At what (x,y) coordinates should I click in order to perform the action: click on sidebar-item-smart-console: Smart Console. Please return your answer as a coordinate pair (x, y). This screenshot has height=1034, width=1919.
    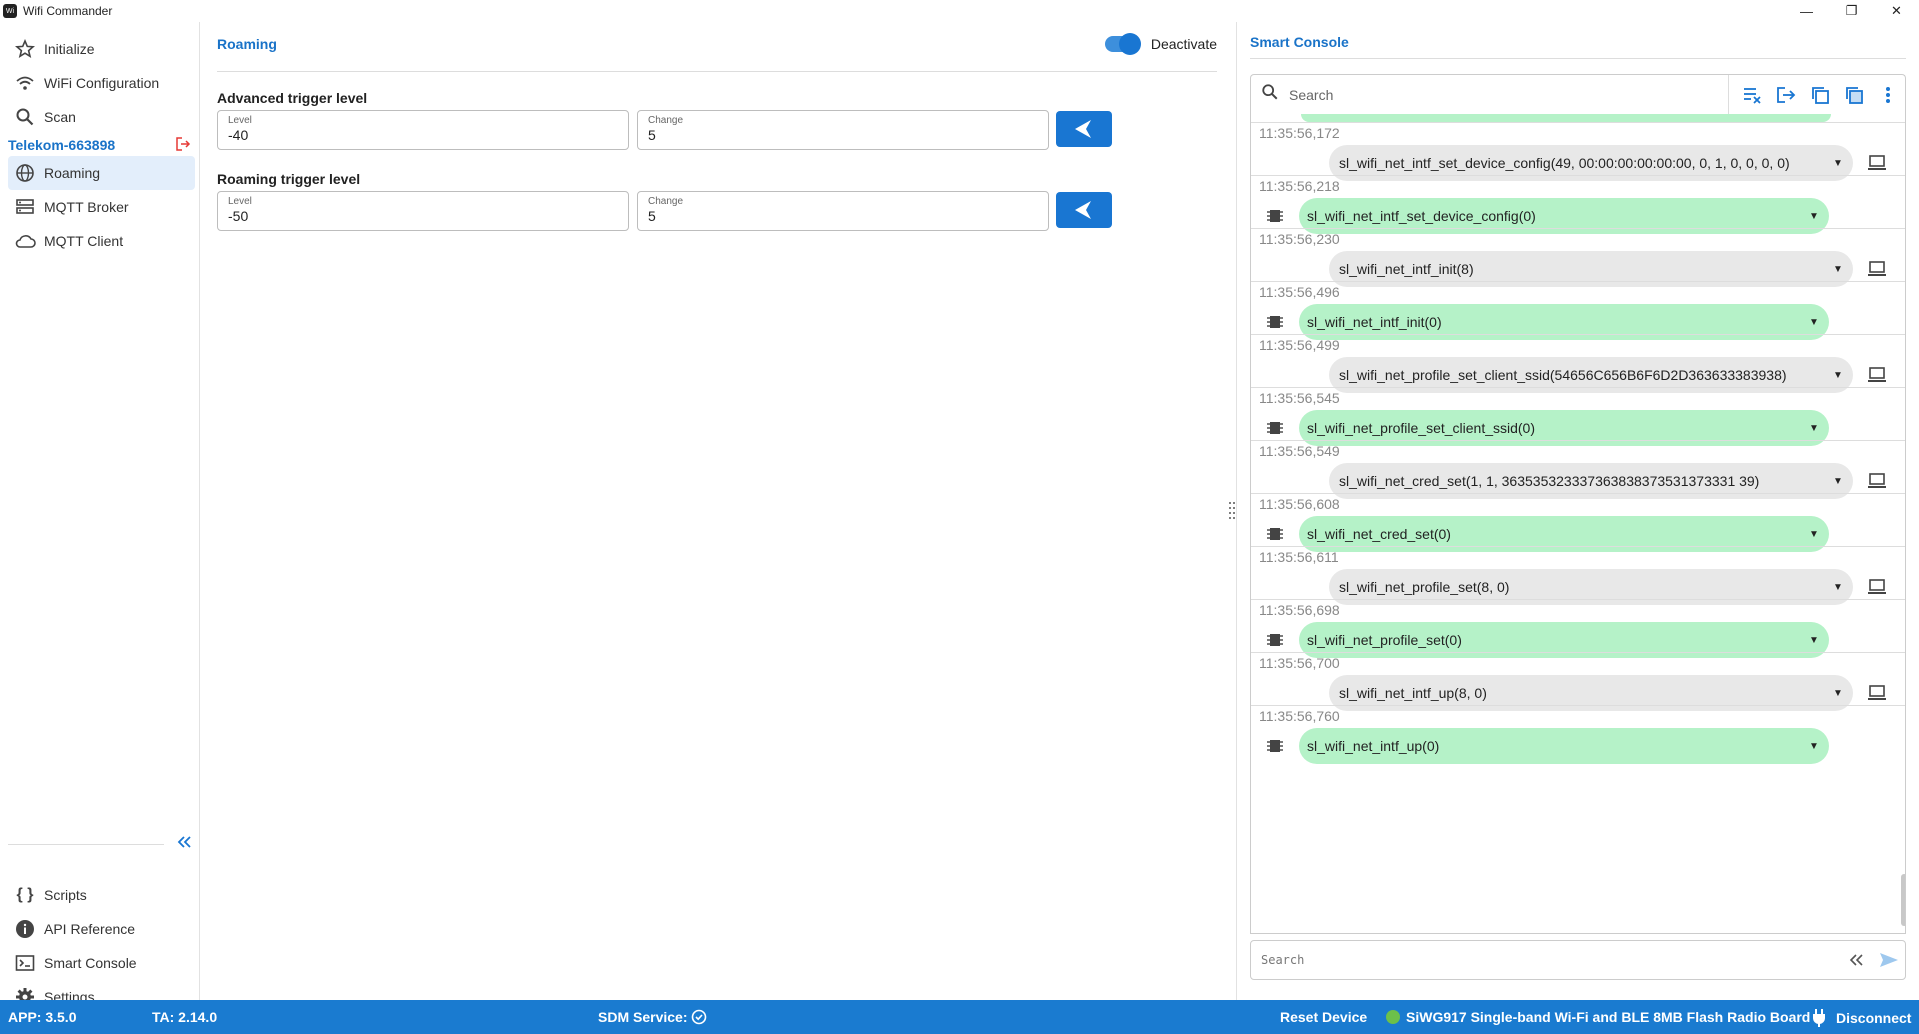
    Looking at the image, I should click on (100, 963).